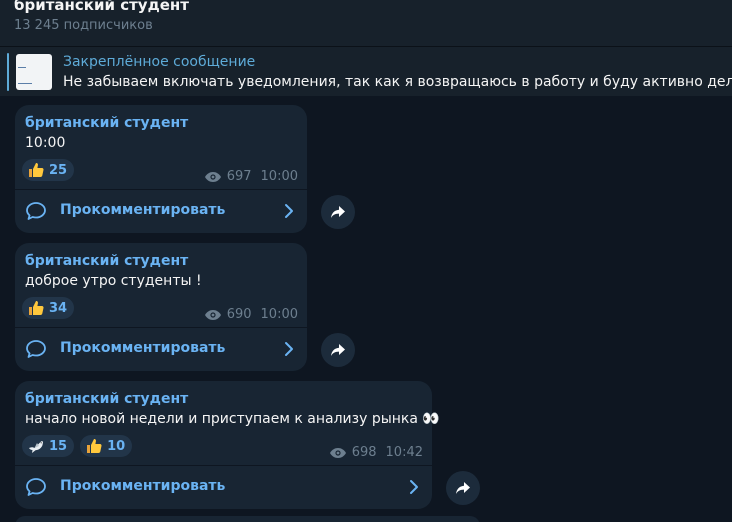  I want to click on post-meta: 690 10:00, so click(251, 314).